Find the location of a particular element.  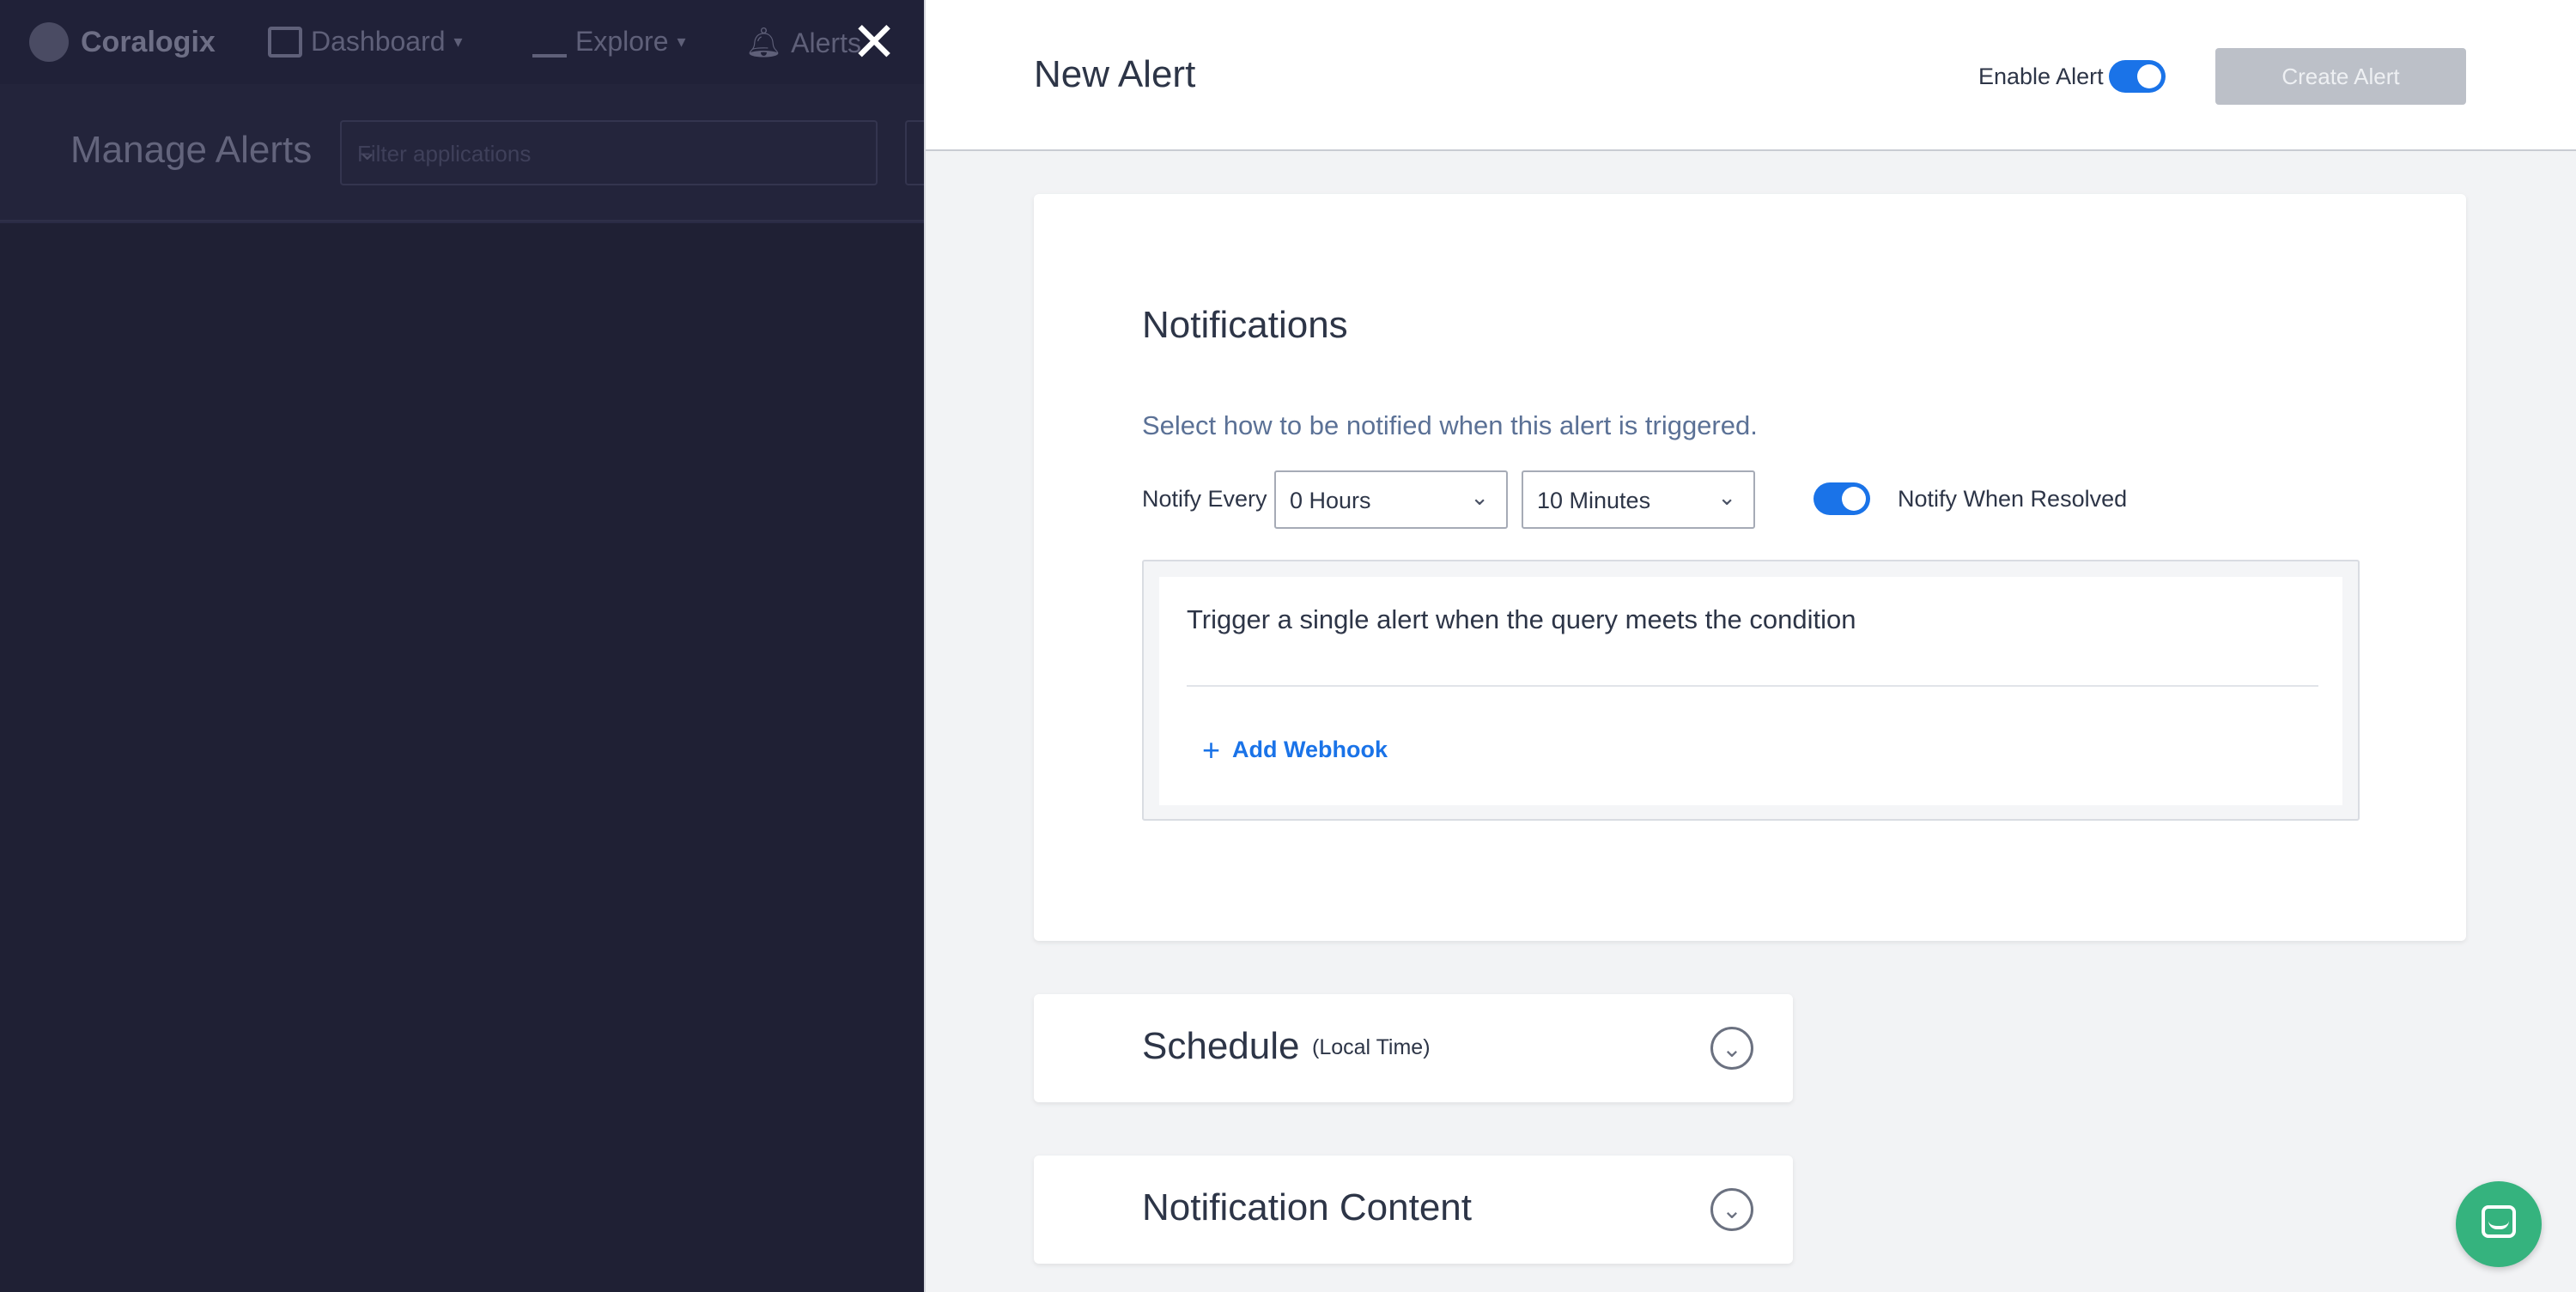

notification-content-section: Notification Content ⌄ is located at coordinates (1414, 1210).